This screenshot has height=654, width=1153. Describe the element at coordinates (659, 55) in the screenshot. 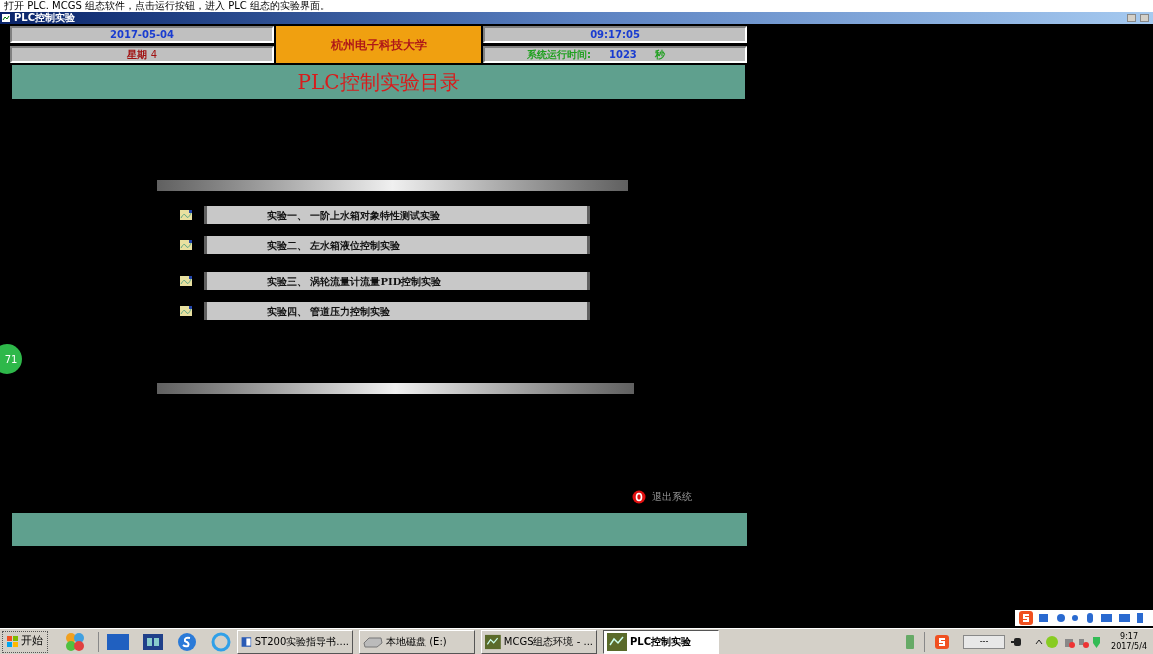

I see `runtime-unit: 秒` at that location.